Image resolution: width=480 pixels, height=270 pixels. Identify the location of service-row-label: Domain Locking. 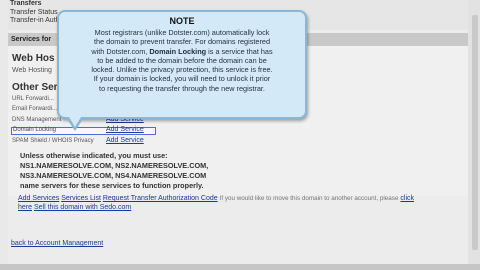
(35, 130).